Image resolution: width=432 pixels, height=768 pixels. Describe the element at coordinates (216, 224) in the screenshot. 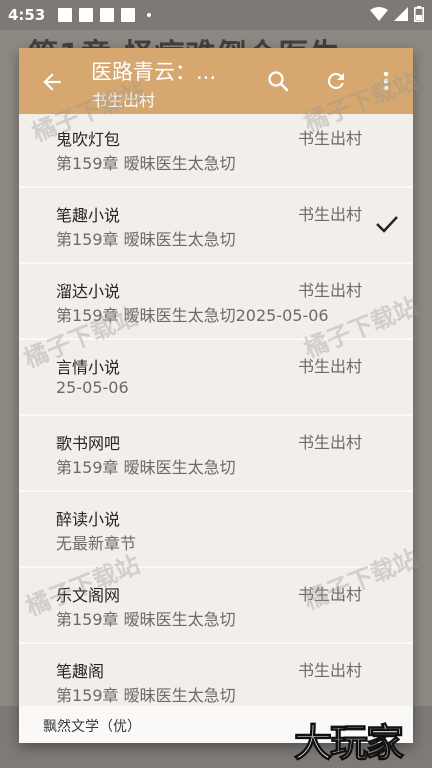

I see `source-row: 笔趣小说 书生出村第159章 暧昧医生太急切` at that location.